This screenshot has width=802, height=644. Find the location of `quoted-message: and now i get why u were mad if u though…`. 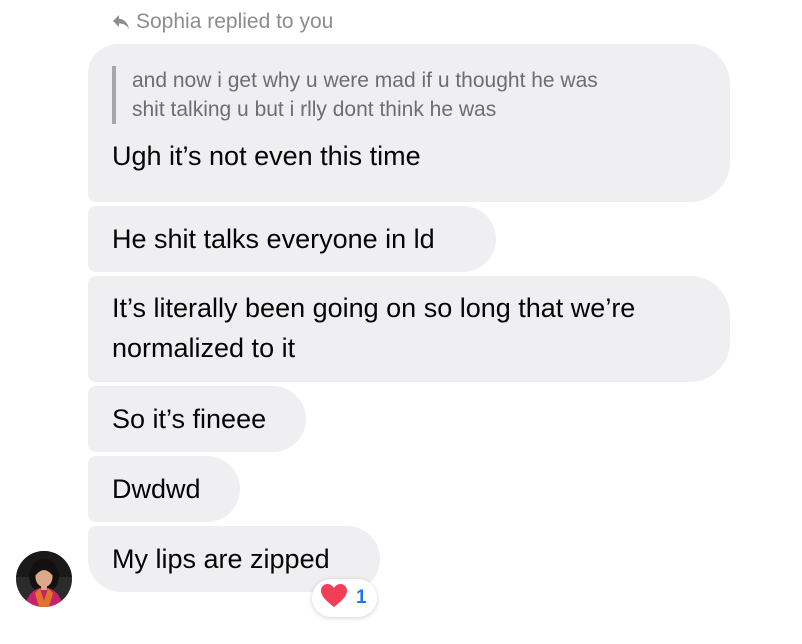

quoted-message: and now i get why u were mad if u though… is located at coordinates (409, 95).